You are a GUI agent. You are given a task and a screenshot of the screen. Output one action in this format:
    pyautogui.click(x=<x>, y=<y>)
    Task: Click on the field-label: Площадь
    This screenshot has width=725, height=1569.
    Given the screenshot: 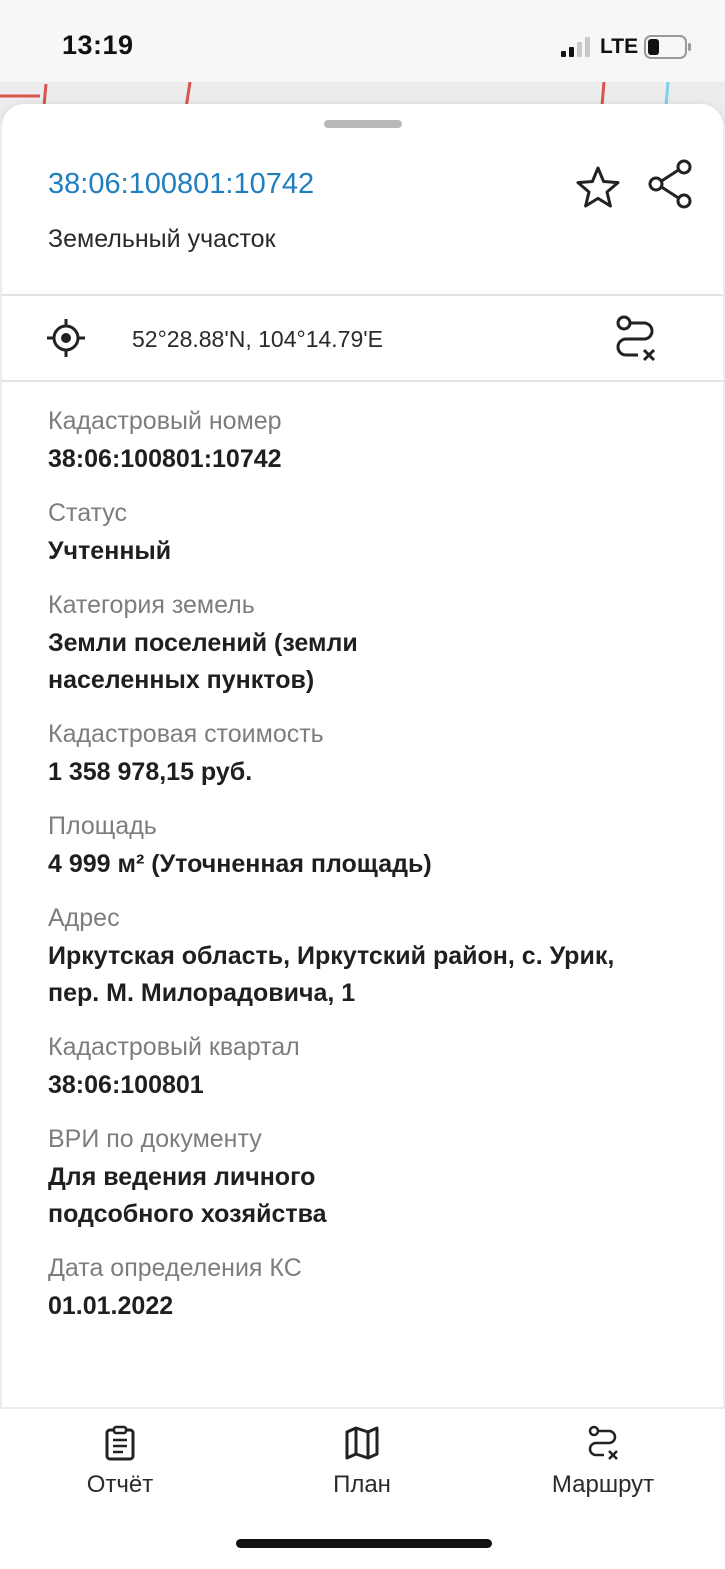 What is the action you would take?
    pyautogui.click(x=102, y=826)
    